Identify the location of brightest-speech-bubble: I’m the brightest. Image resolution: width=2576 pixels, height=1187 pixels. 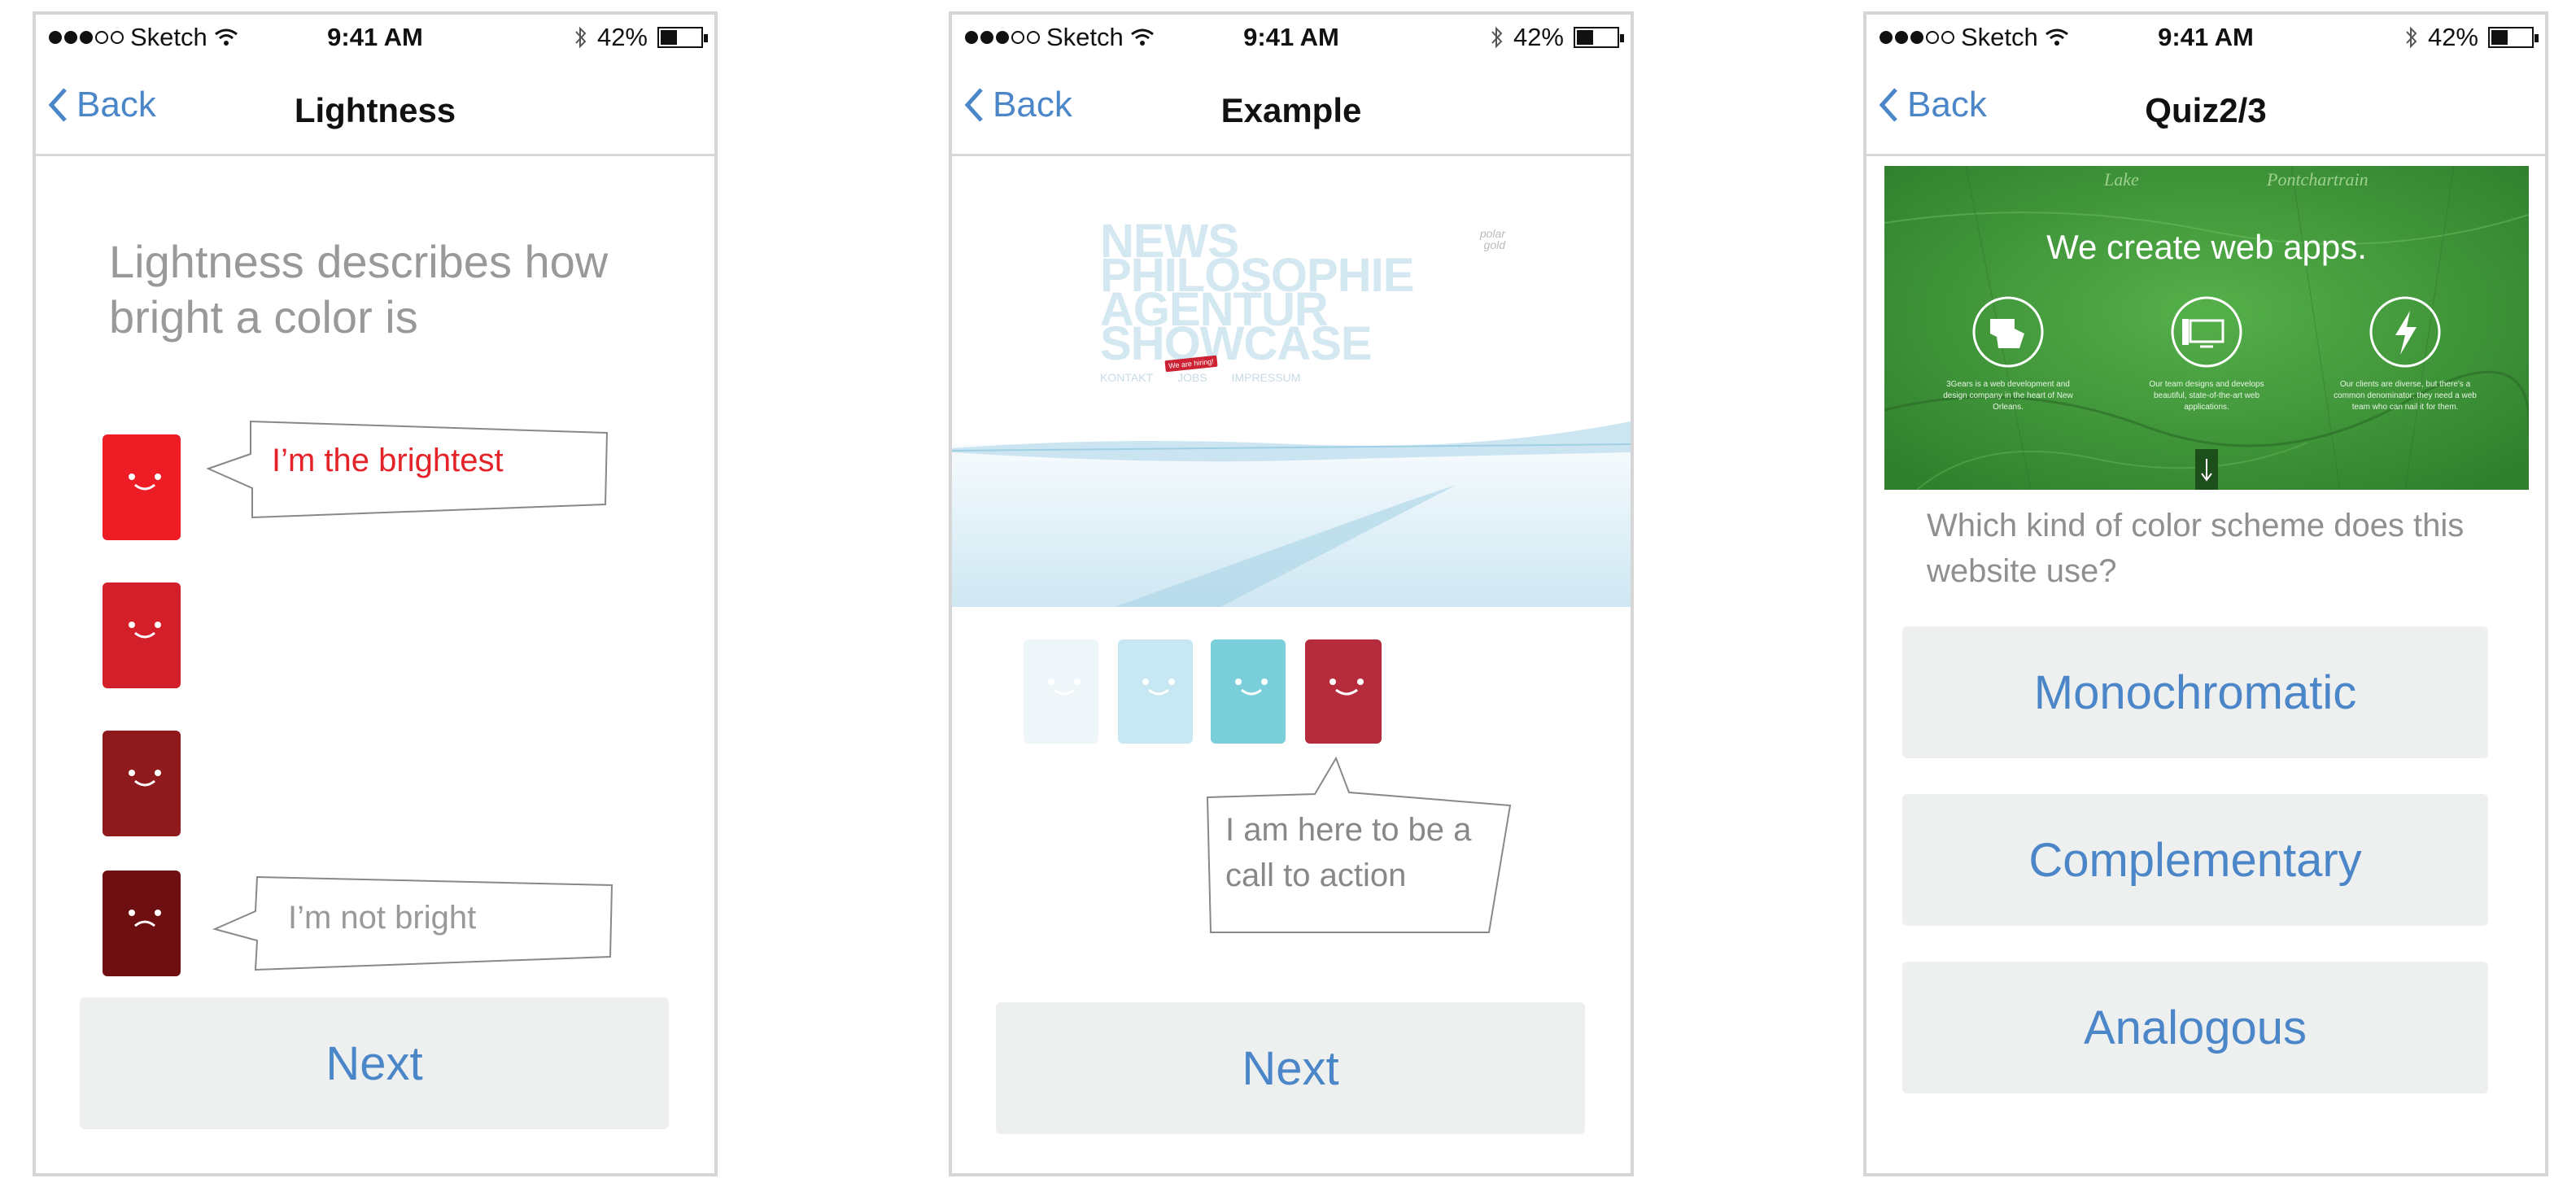
(406, 472).